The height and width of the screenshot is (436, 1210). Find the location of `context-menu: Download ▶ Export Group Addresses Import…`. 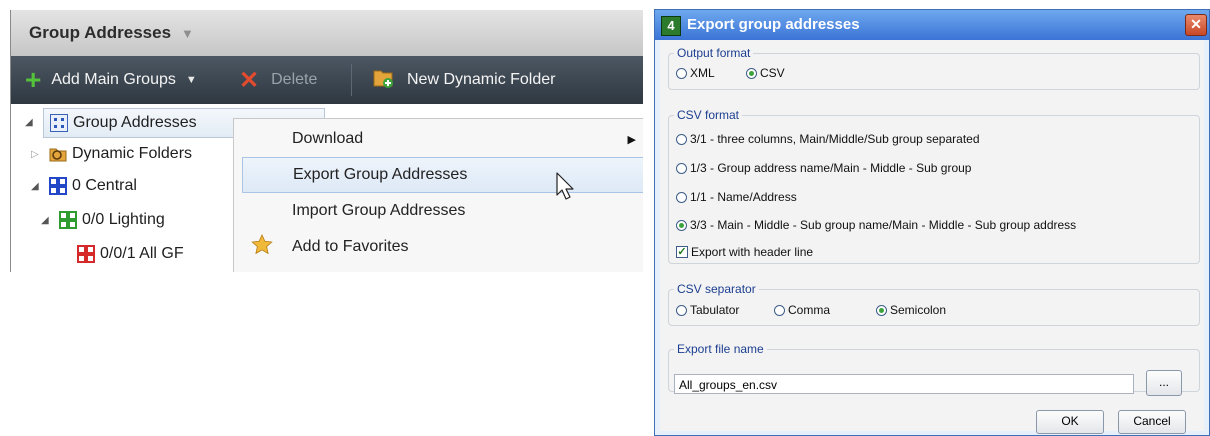

context-menu: Download ▶ Export Group Addresses Import… is located at coordinates (438, 195).